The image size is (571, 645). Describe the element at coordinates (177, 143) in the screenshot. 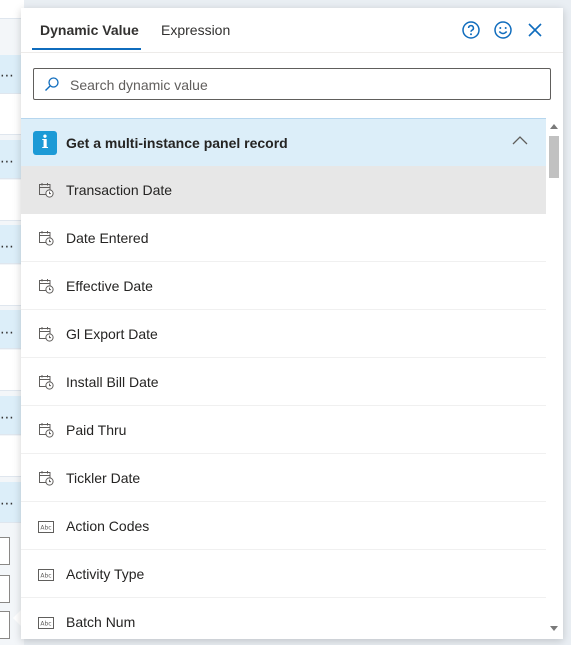

I see `group-title: Get a multi-instance panel record` at that location.